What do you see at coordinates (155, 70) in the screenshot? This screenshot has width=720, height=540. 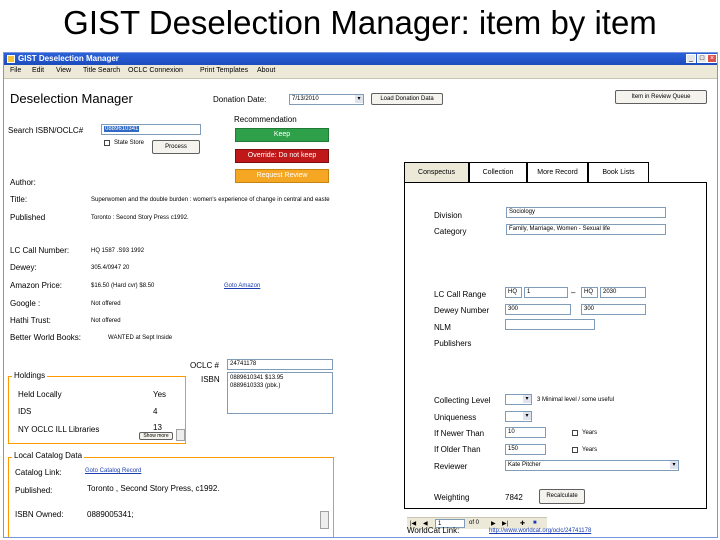 I see `menu-oclc-connexion: OCLC Connexion` at bounding box center [155, 70].